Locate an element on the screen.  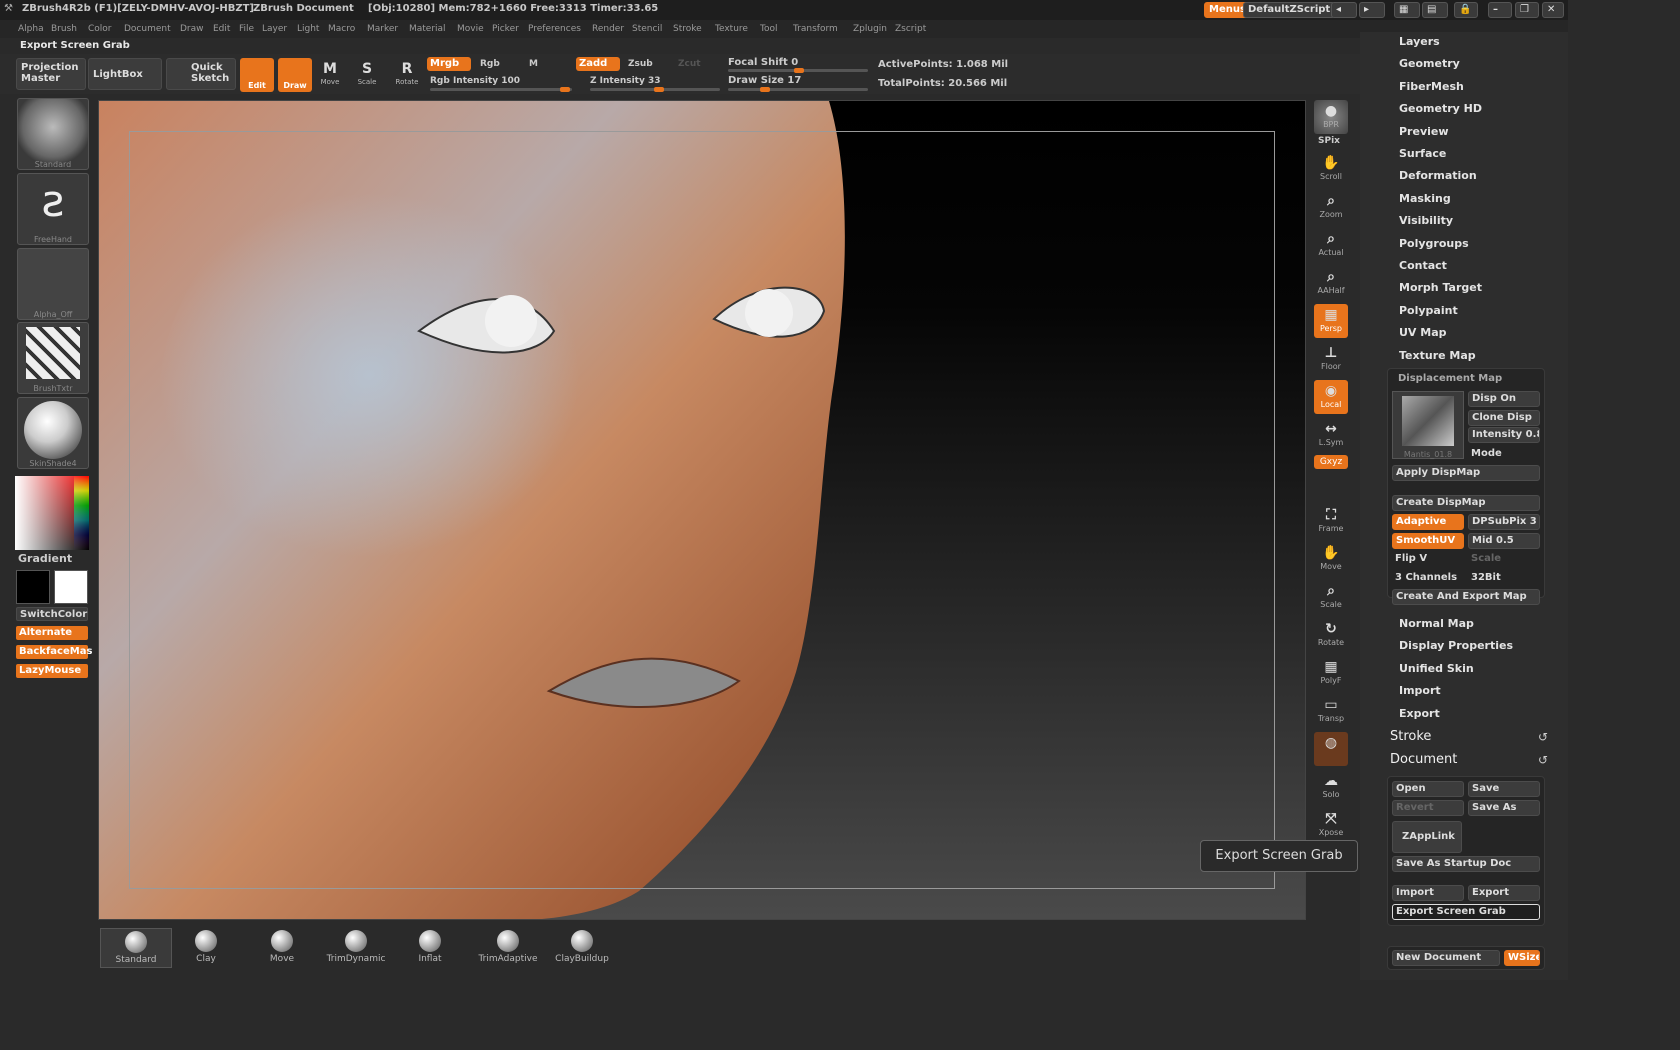
xyz-button: Gxyz is located at coordinates (1331, 462).